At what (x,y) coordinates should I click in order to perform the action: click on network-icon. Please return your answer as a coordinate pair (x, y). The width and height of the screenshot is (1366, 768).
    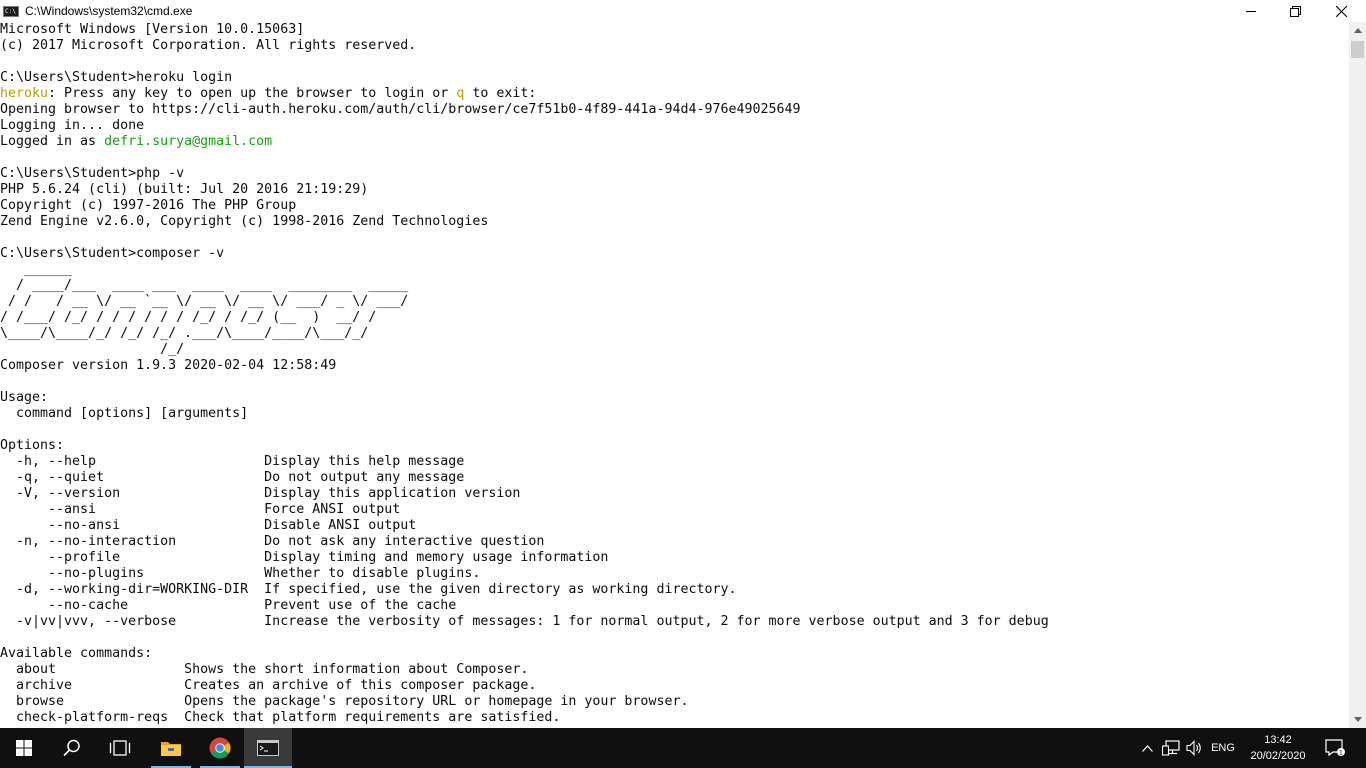
    Looking at the image, I should click on (1171, 748).